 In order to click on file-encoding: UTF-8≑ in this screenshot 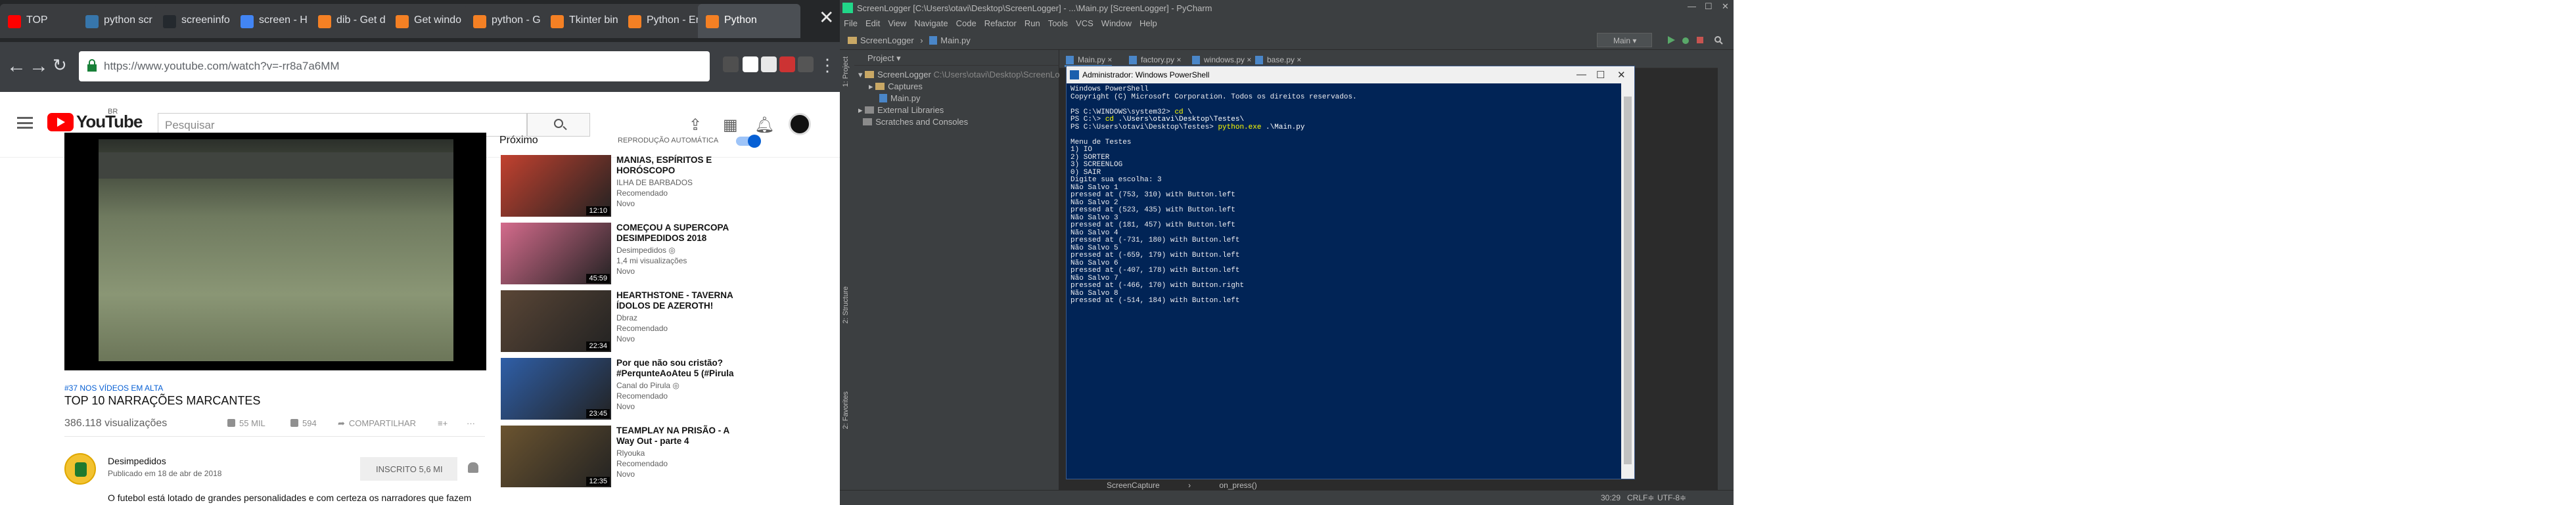, I will do `click(1672, 497)`.